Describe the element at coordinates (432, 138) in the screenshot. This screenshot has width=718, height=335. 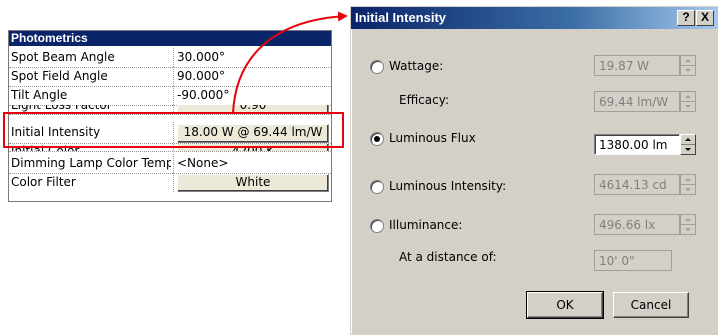
I see `luminous-flux-label: Luminous Flux` at that location.